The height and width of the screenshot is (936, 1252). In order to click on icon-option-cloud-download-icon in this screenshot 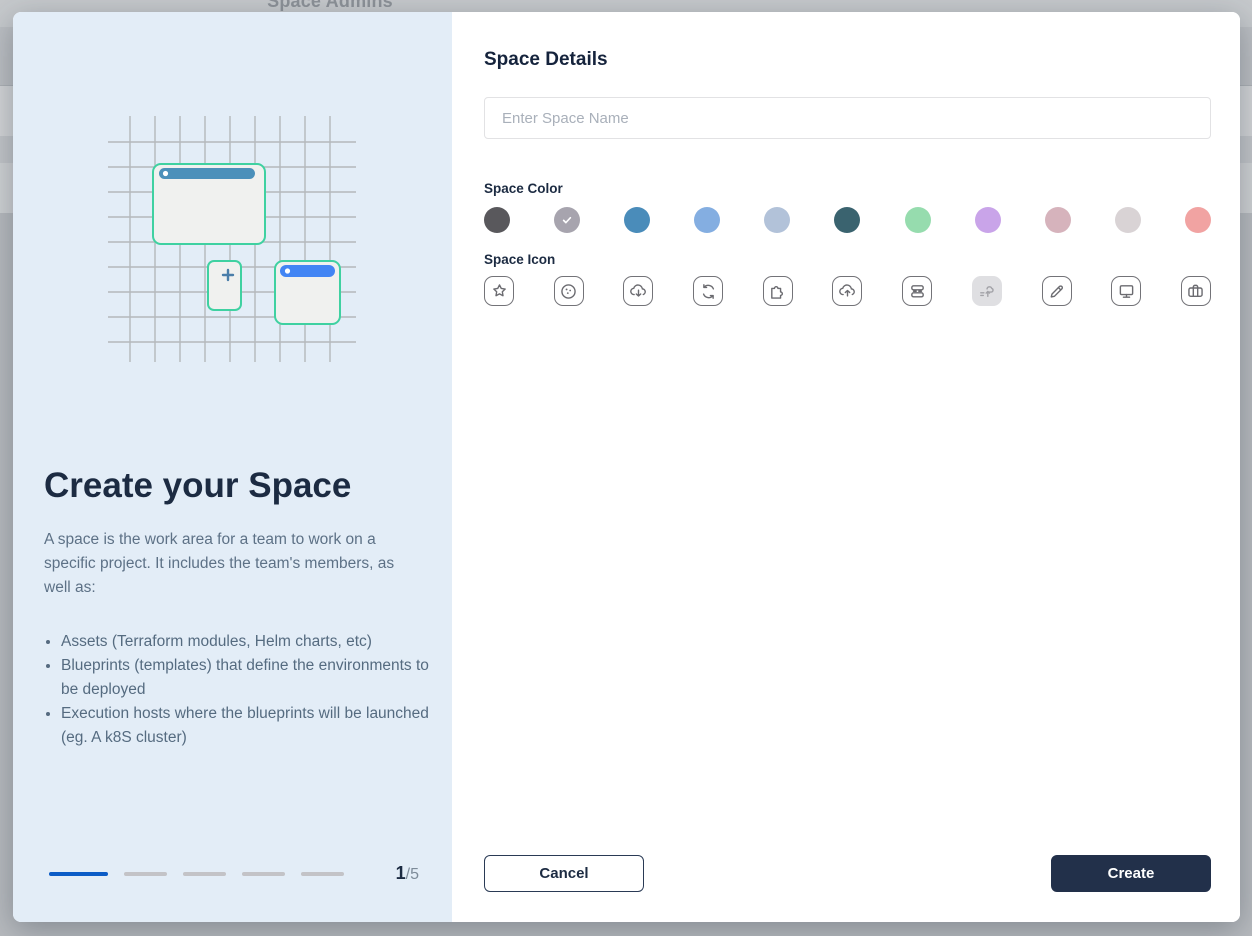, I will do `click(638, 291)`.